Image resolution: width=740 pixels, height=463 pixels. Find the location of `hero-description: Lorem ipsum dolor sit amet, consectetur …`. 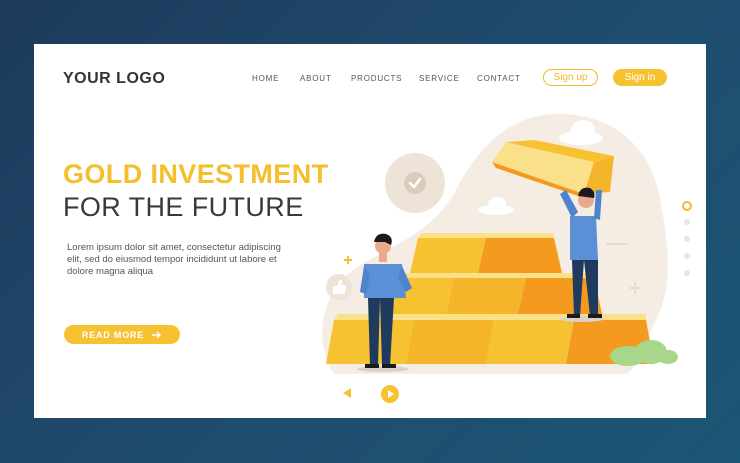

hero-description: Lorem ipsum dolor sit amet, consectetur … is located at coordinates (174, 259).